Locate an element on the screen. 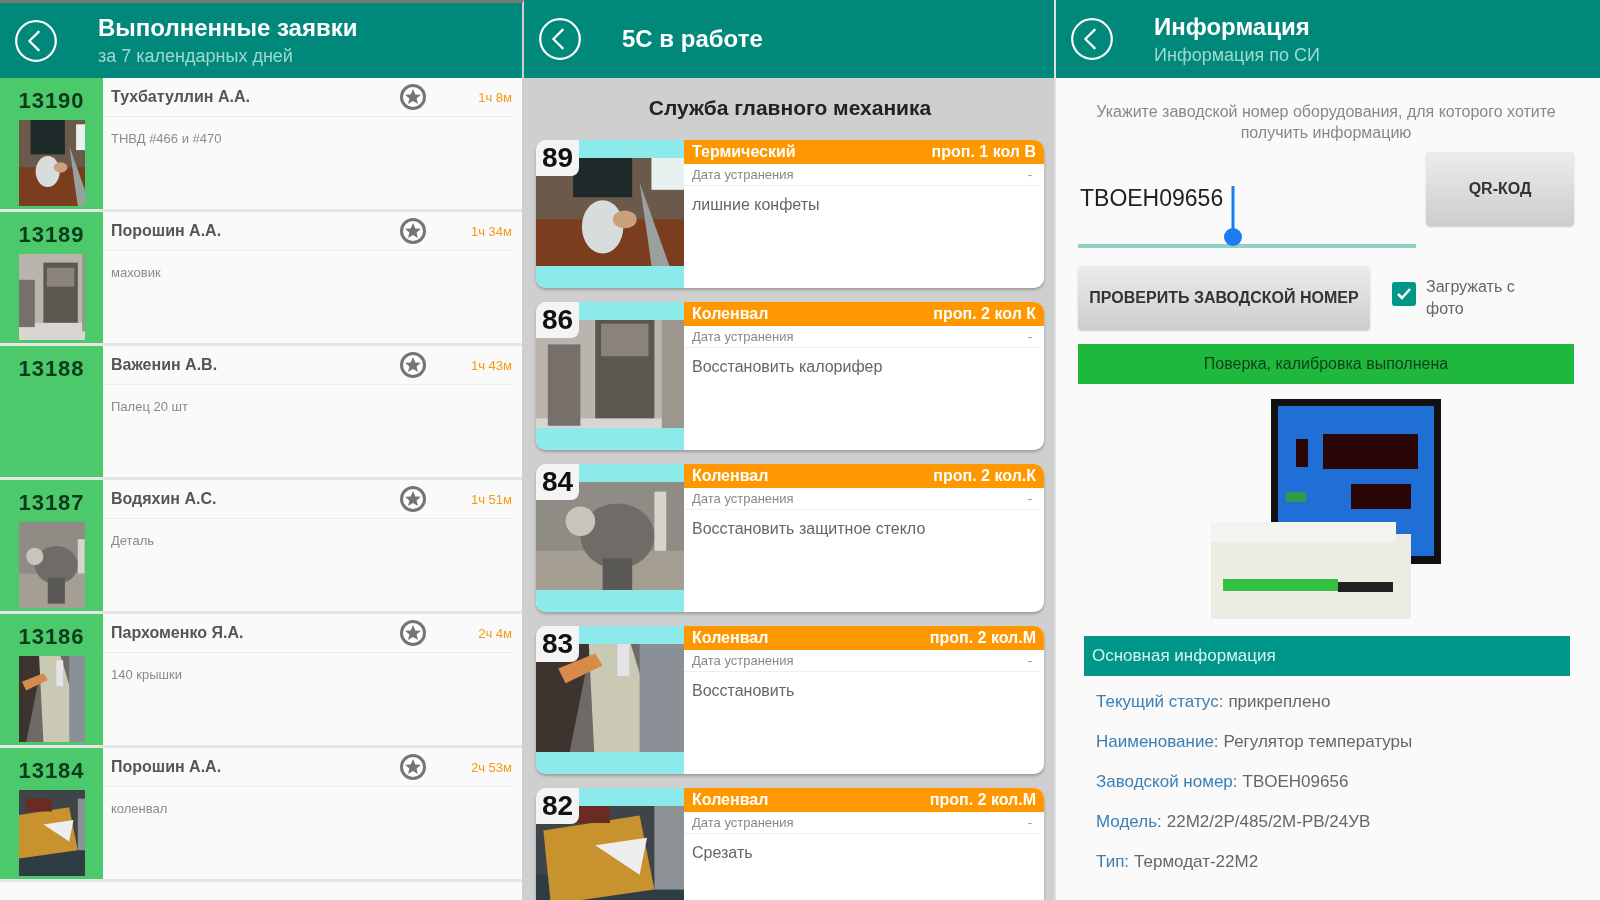 The width and height of the screenshot is (1600, 900). request-number: 13184 is located at coordinates (51, 771).